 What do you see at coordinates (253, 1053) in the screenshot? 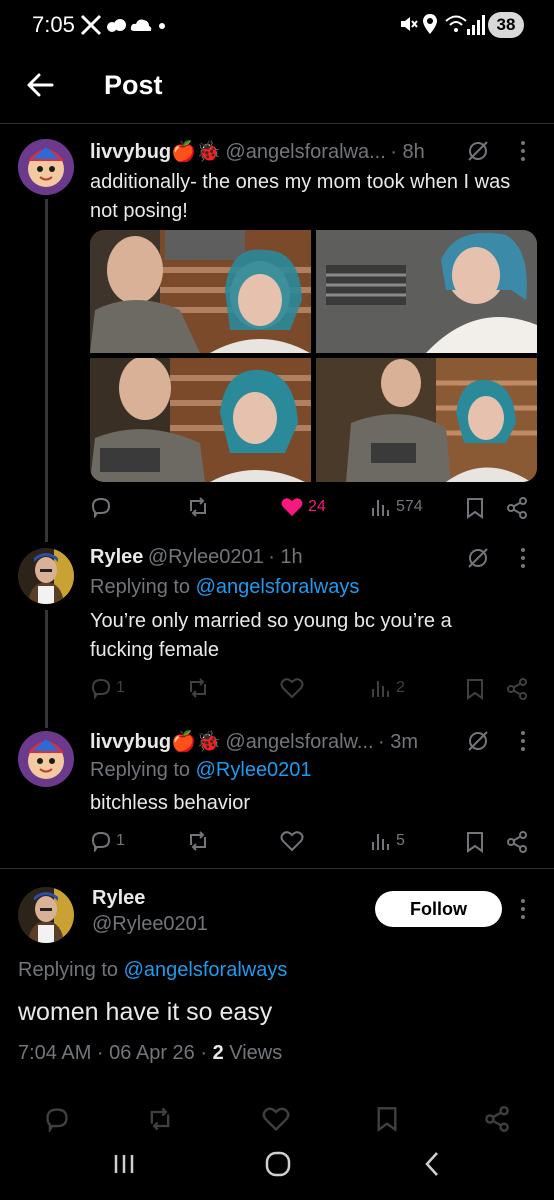
I see `views-label: Views` at bounding box center [253, 1053].